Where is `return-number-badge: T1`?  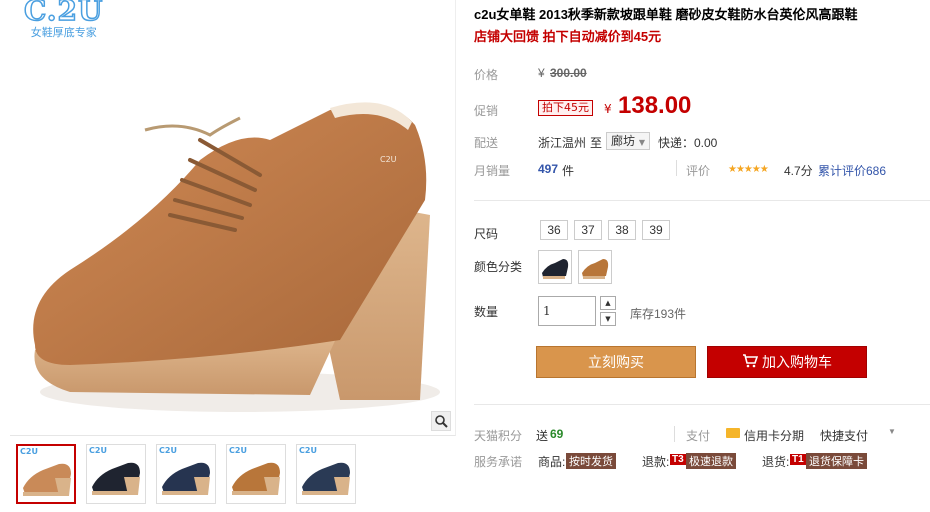
return-number-badge: T1 is located at coordinates (798, 459).